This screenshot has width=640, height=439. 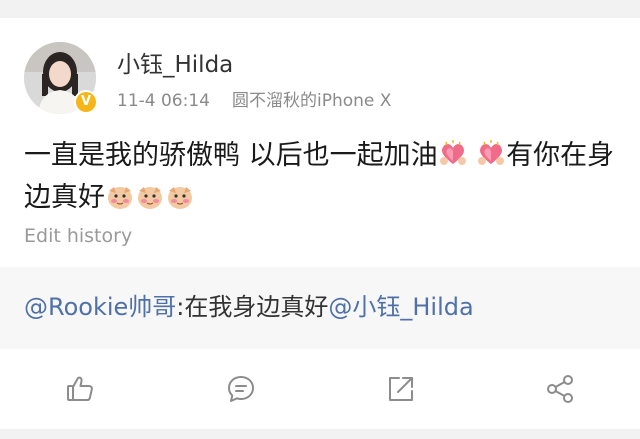 I want to click on edit-history-link: Edit history, so click(x=78, y=236).